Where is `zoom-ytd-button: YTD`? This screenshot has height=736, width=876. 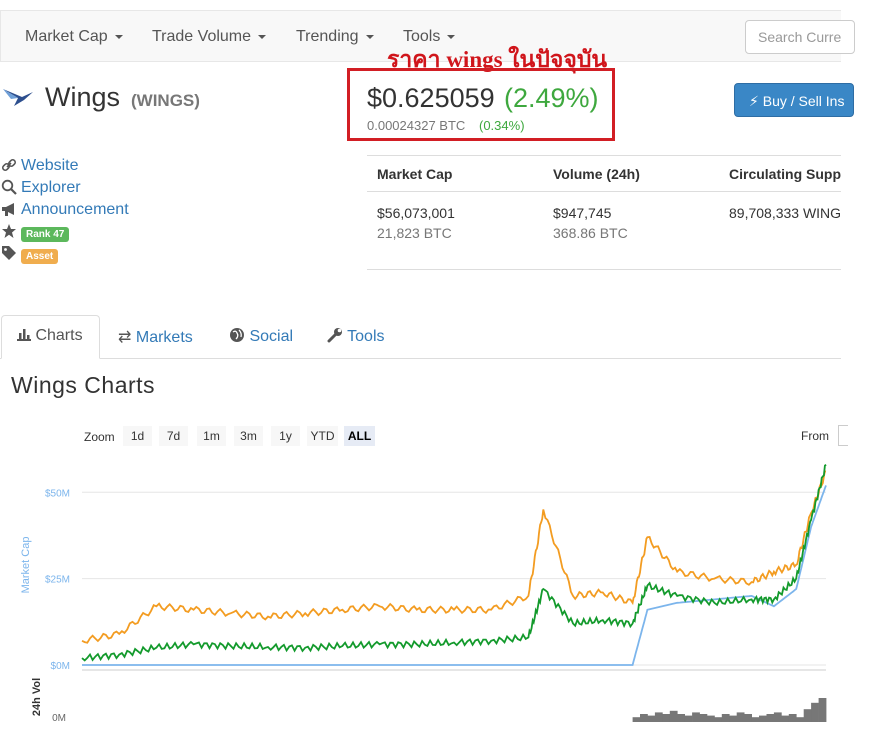
zoom-ytd-button: YTD is located at coordinates (322, 436).